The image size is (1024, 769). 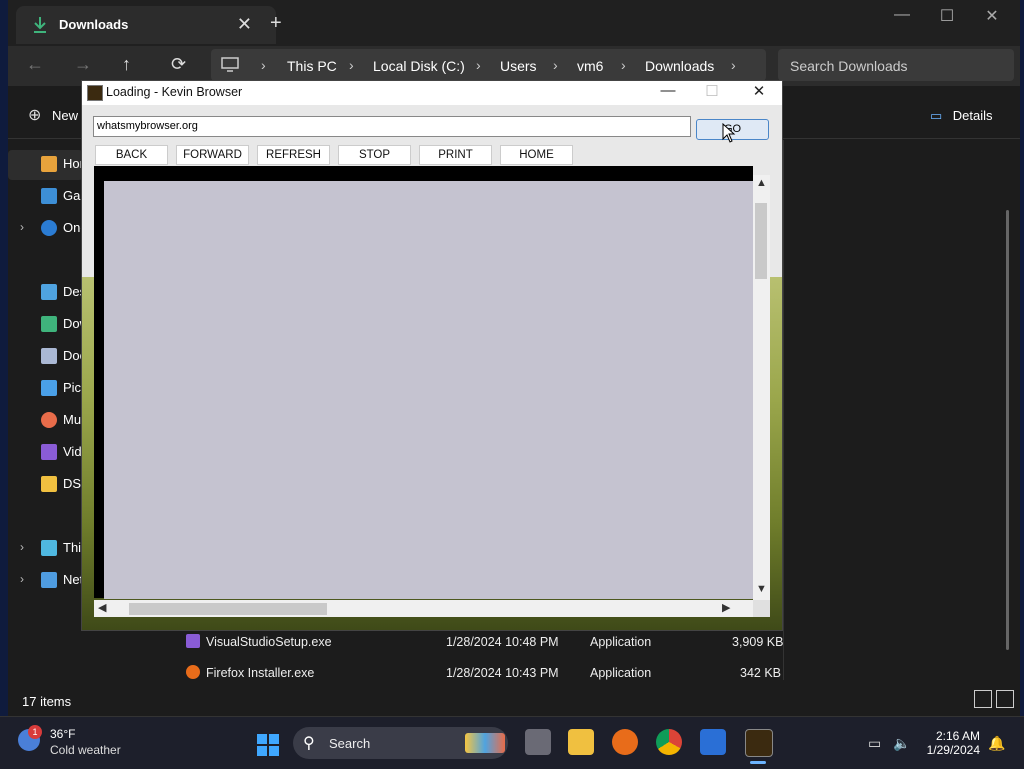 What do you see at coordinates (35, 64) in the screenshot?
I see `back-arrow-icon: ←` at bounding box center [35, 64].